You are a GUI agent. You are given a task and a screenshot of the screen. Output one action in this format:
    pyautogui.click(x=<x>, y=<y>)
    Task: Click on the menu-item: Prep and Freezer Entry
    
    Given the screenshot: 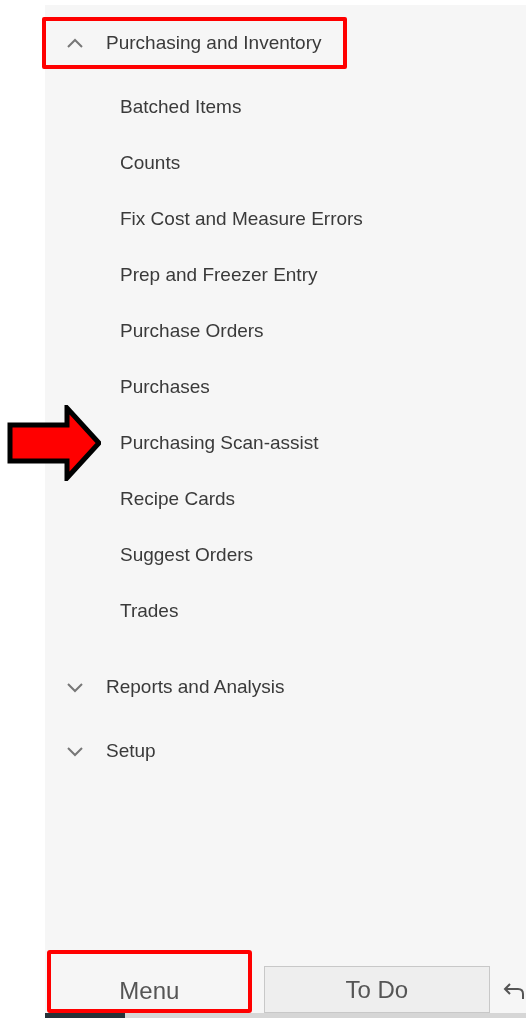 What is the action you would take?
    pyautogui.click(x=219, y=275)
    